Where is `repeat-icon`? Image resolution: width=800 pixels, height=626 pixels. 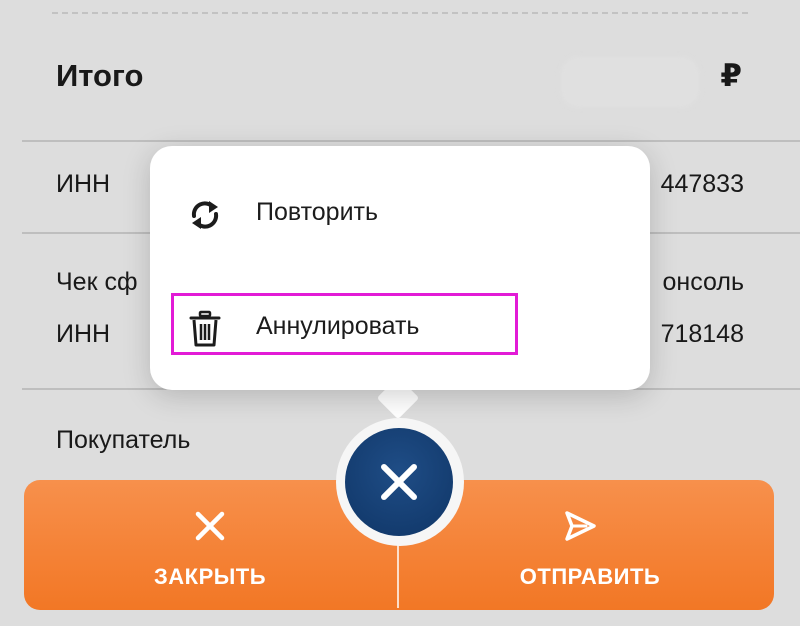
repeat-icon is located at coordinates (205, 215).